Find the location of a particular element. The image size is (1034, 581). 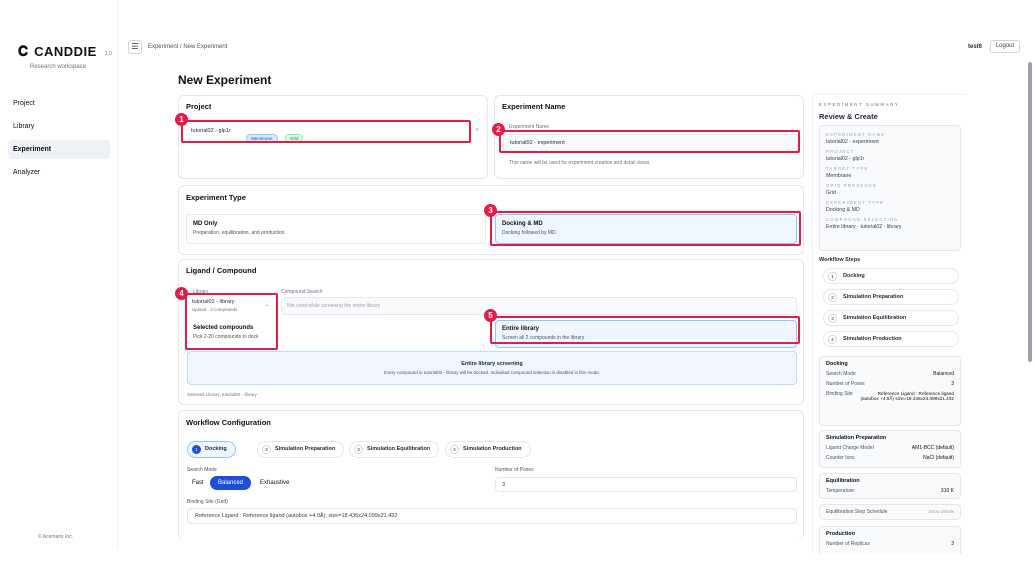

summary-label: PROJECT is located at coordinates (840, 151).